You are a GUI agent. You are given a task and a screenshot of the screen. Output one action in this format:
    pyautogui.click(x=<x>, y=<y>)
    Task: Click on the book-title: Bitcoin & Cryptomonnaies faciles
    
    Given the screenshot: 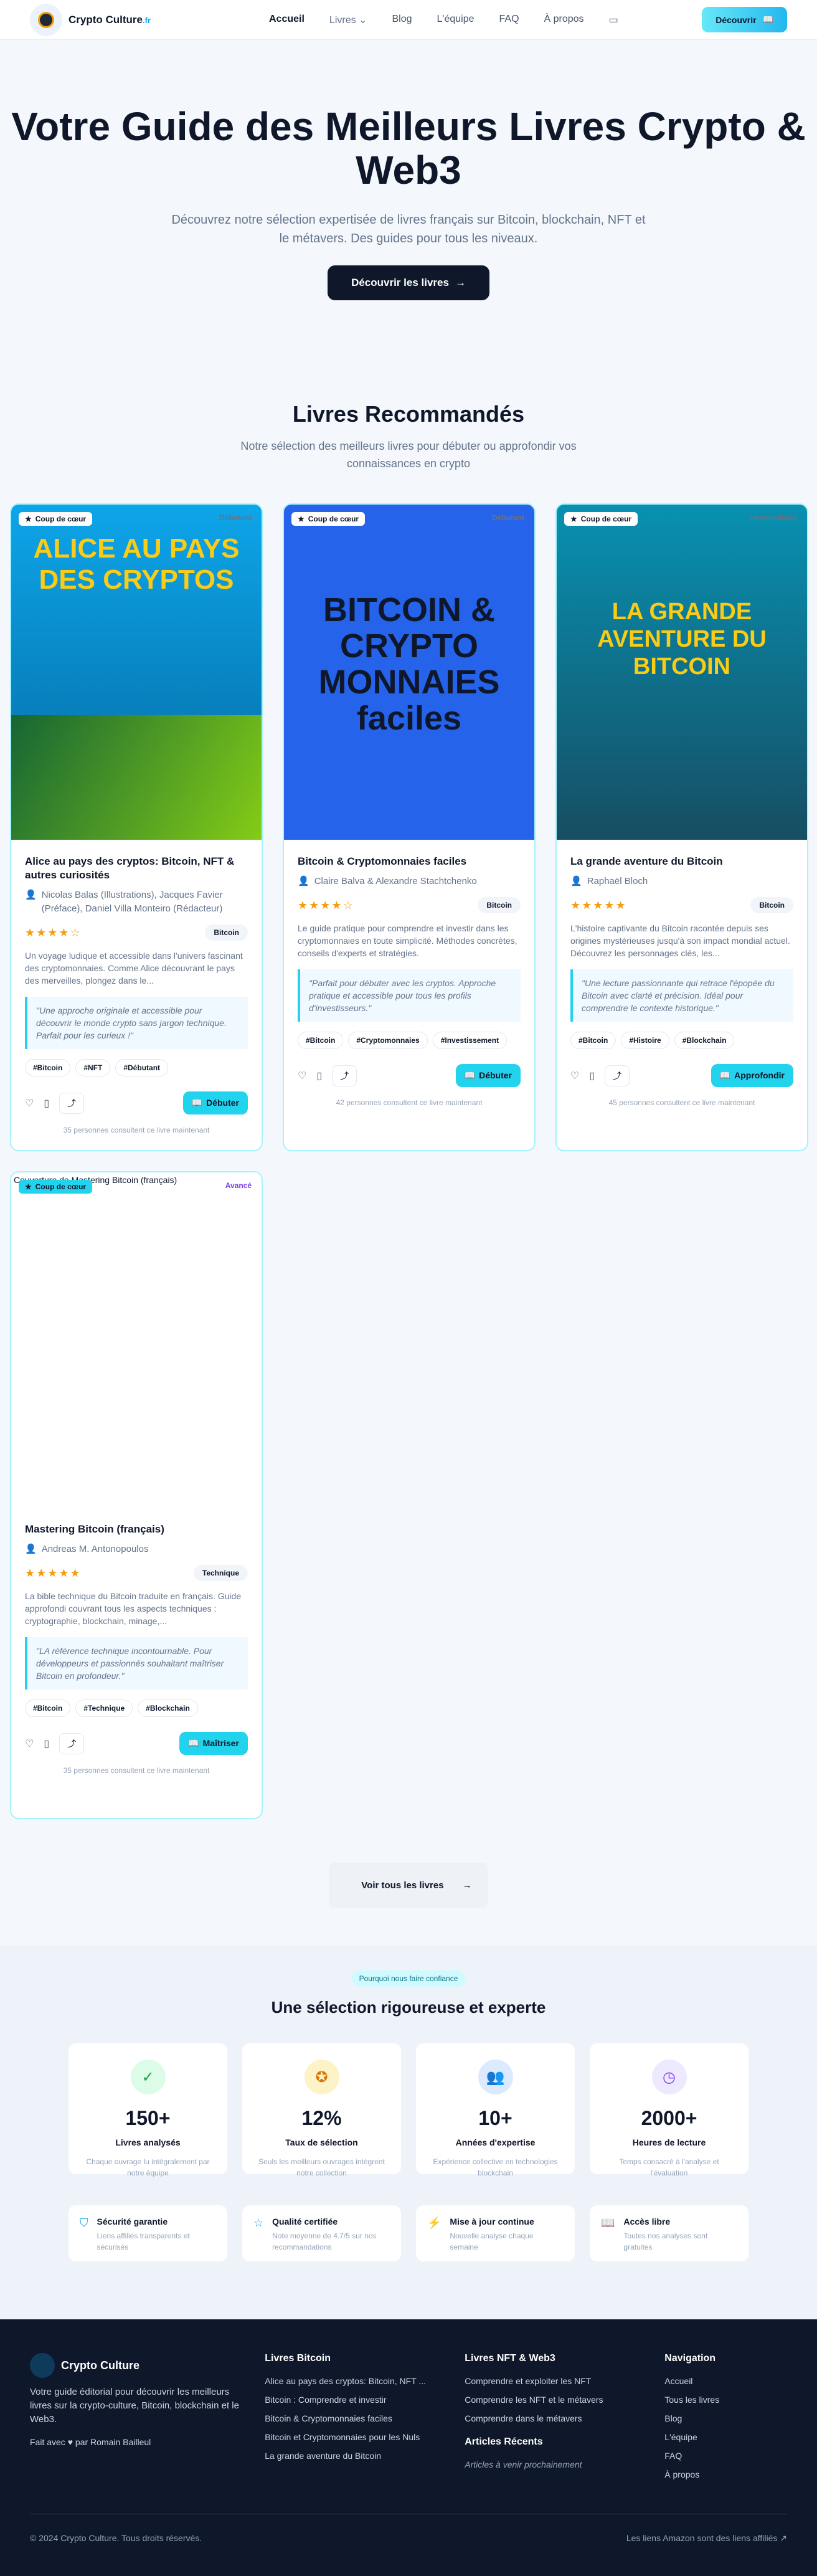 What is the action you would take?
    pyautogui.click(x=409, y=861)
    